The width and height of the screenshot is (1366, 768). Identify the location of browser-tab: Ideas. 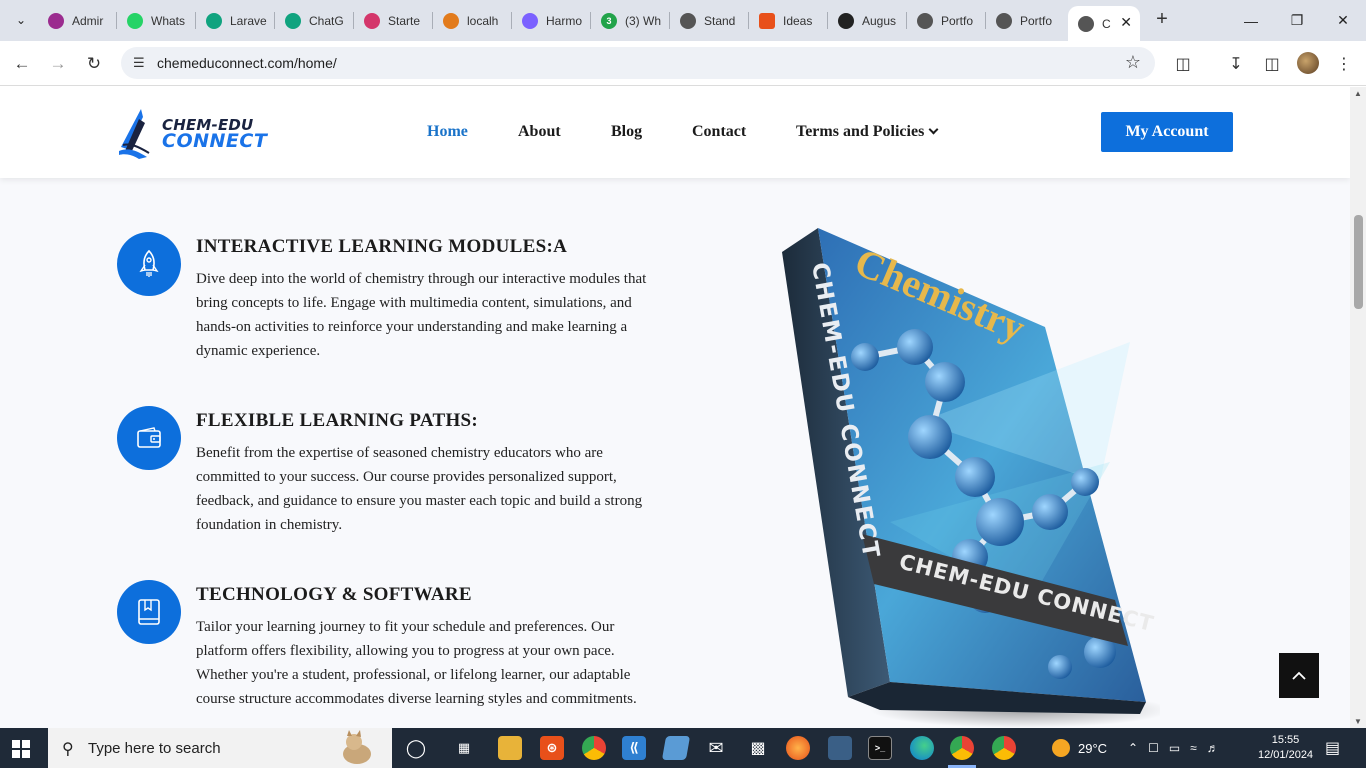
(788, 20).